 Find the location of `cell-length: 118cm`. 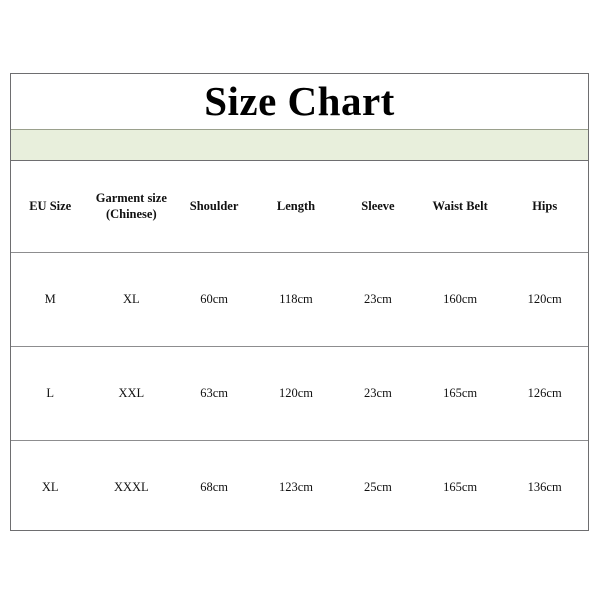

cell-length: 118cm is located at coordinates (296, 299).